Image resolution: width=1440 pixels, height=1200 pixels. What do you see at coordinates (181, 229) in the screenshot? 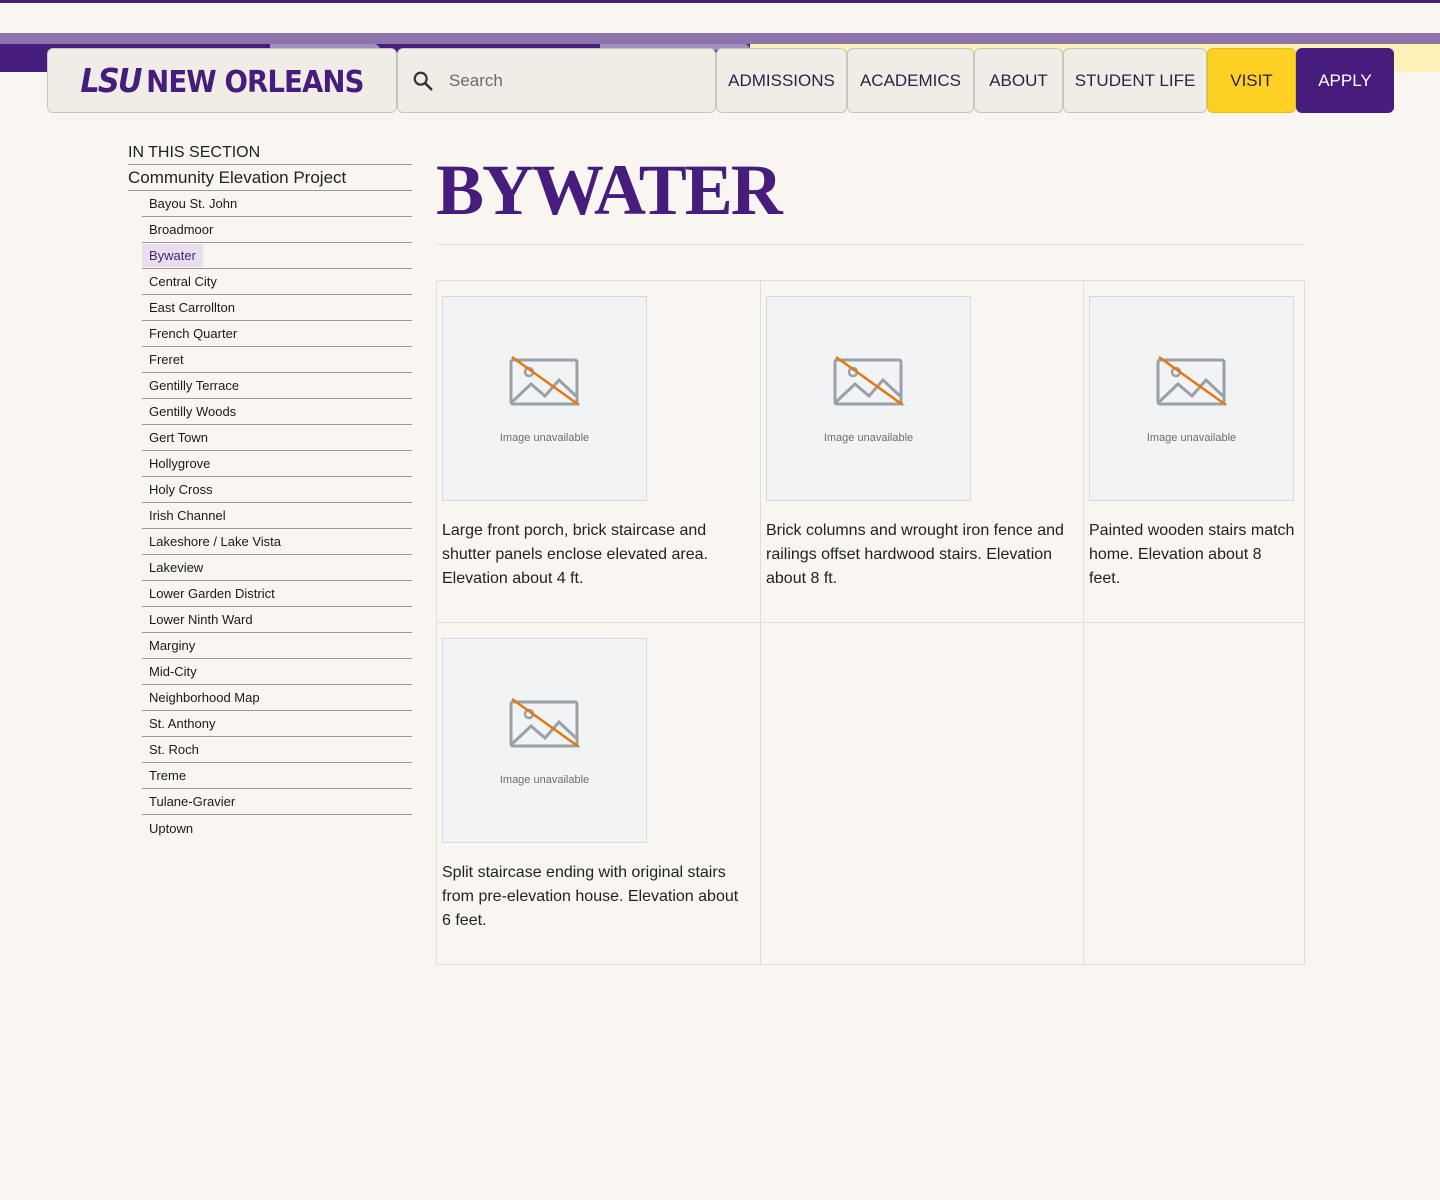
I see `sidebar-link: Broadmoor` at bounding box center [181, 229].